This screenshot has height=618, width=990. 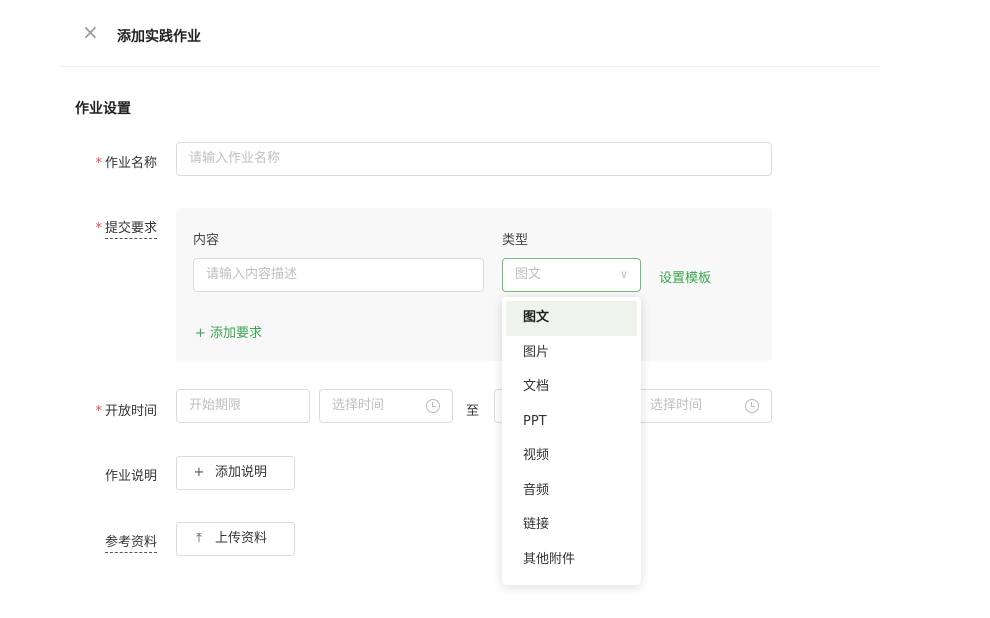 I want to click on start-time-input: 选择时间, so click(x=386, y=406).